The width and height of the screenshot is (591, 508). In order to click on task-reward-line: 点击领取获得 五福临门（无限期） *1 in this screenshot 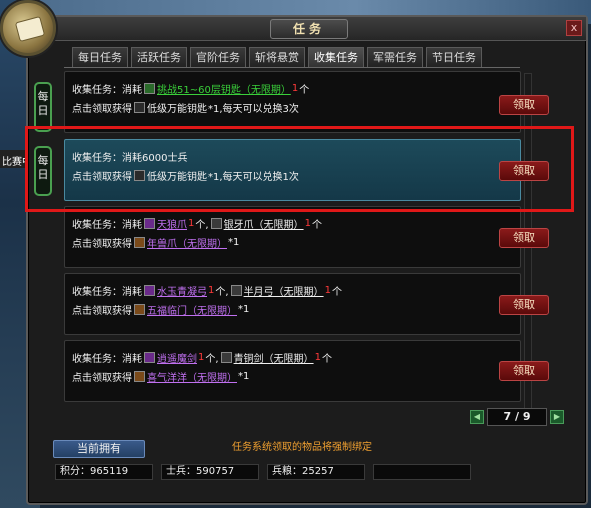, I will do `click(160, 309)`.